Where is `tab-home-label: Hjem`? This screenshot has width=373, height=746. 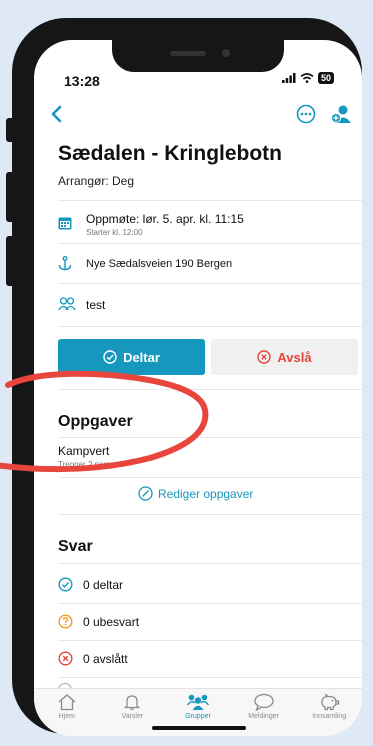
tab-home-label: Hjem is located at coordinates (66, 716).